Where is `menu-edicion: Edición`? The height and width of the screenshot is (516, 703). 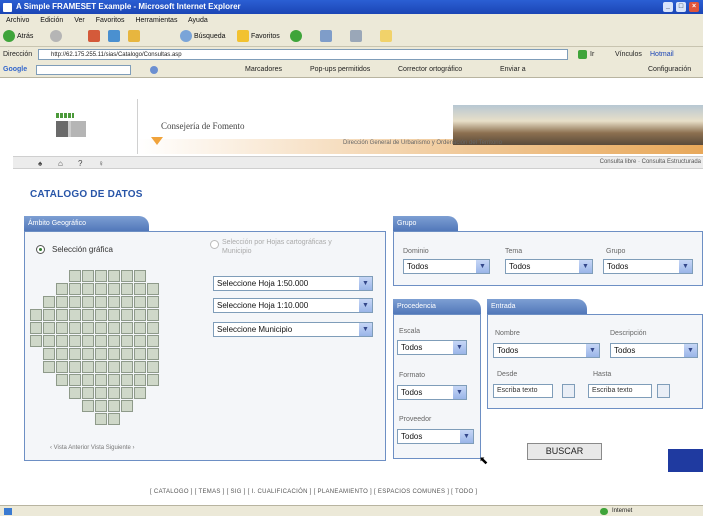
menu-edicion: Edición is located at coordinates (51, 20).